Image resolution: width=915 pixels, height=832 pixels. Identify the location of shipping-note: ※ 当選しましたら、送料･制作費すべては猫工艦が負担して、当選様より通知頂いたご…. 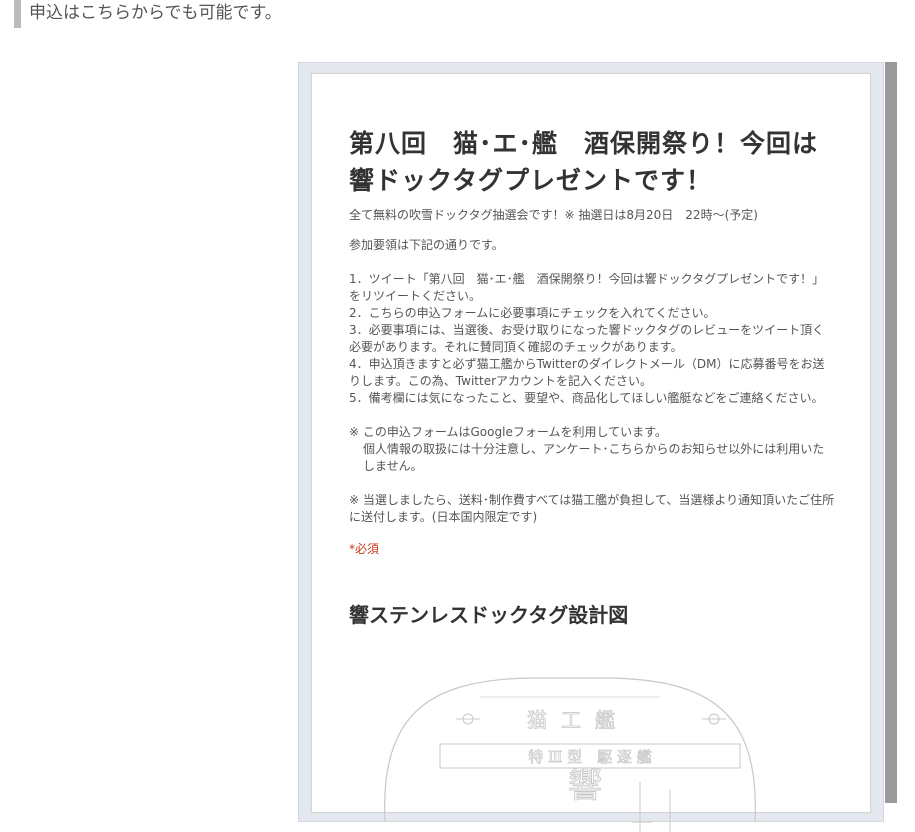
(592, 508).